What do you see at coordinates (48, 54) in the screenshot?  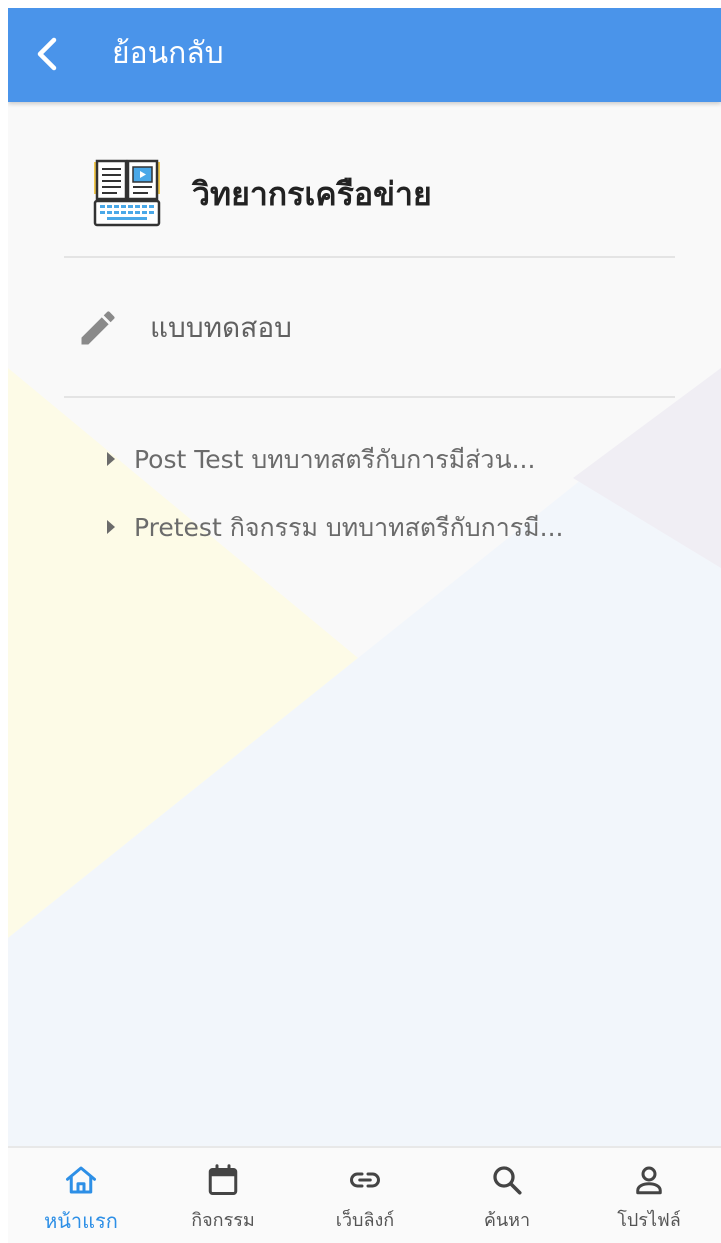 I see `chevron-left-icon` at bounding box center [48, 54].